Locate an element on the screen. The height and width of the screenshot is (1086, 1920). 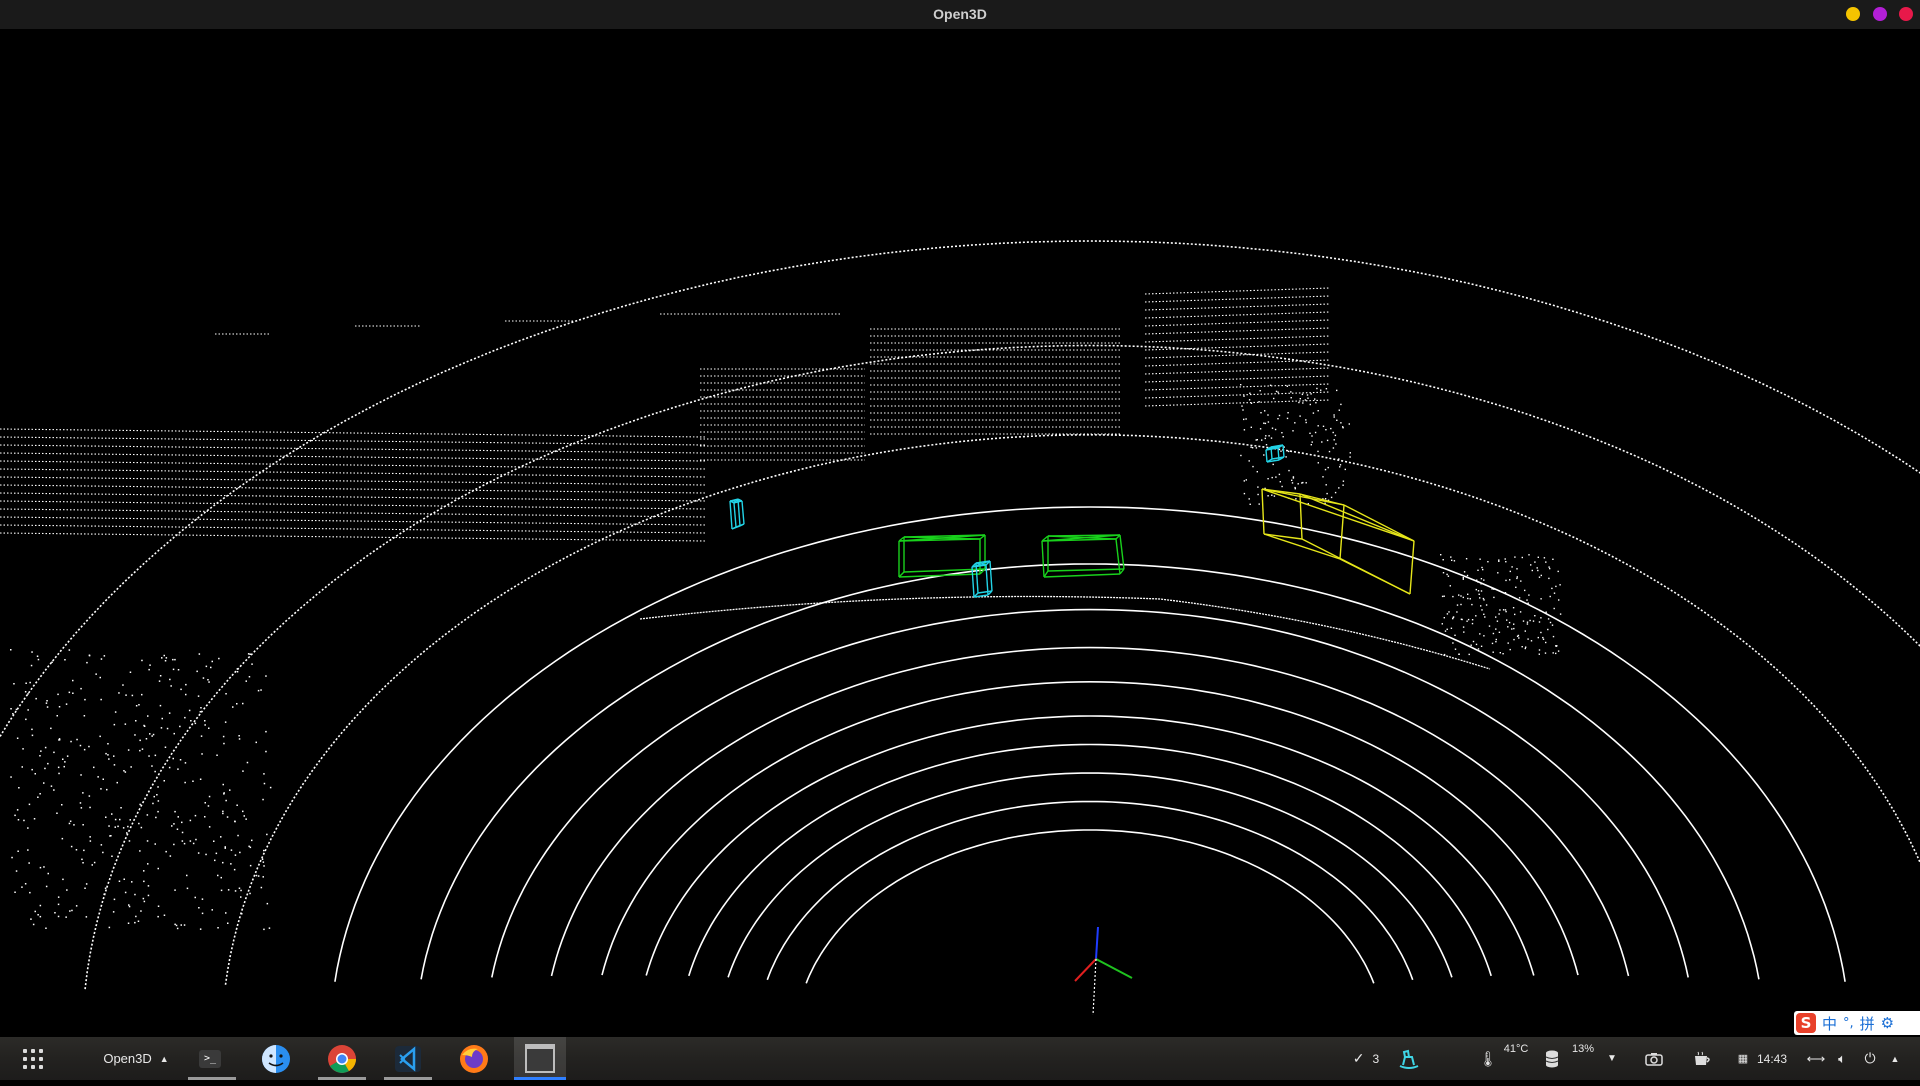
ime-pinyin: 拼 is located at coordinates (1867, 1023).